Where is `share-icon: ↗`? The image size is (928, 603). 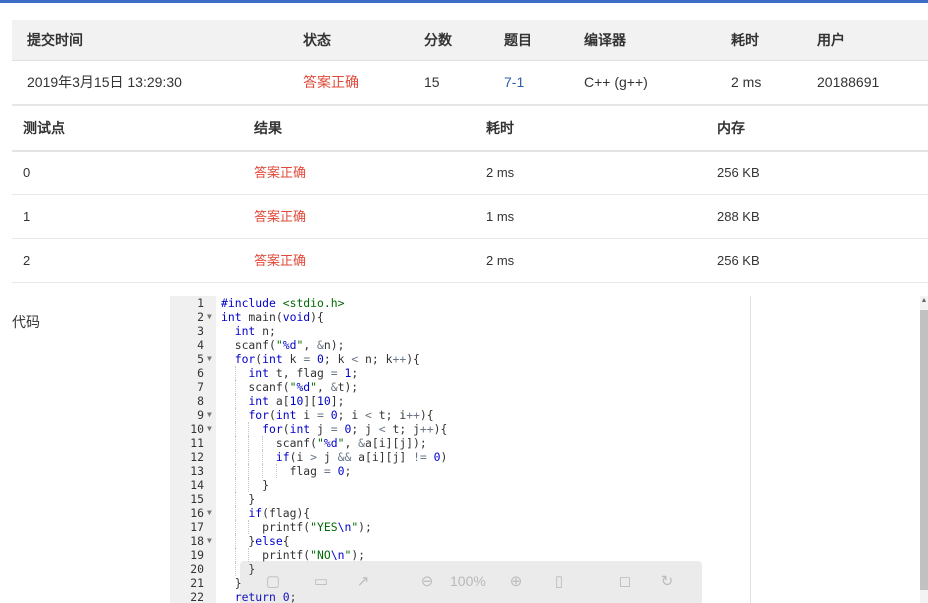
share-icon: ↗ is located at coordinates (363, 582).